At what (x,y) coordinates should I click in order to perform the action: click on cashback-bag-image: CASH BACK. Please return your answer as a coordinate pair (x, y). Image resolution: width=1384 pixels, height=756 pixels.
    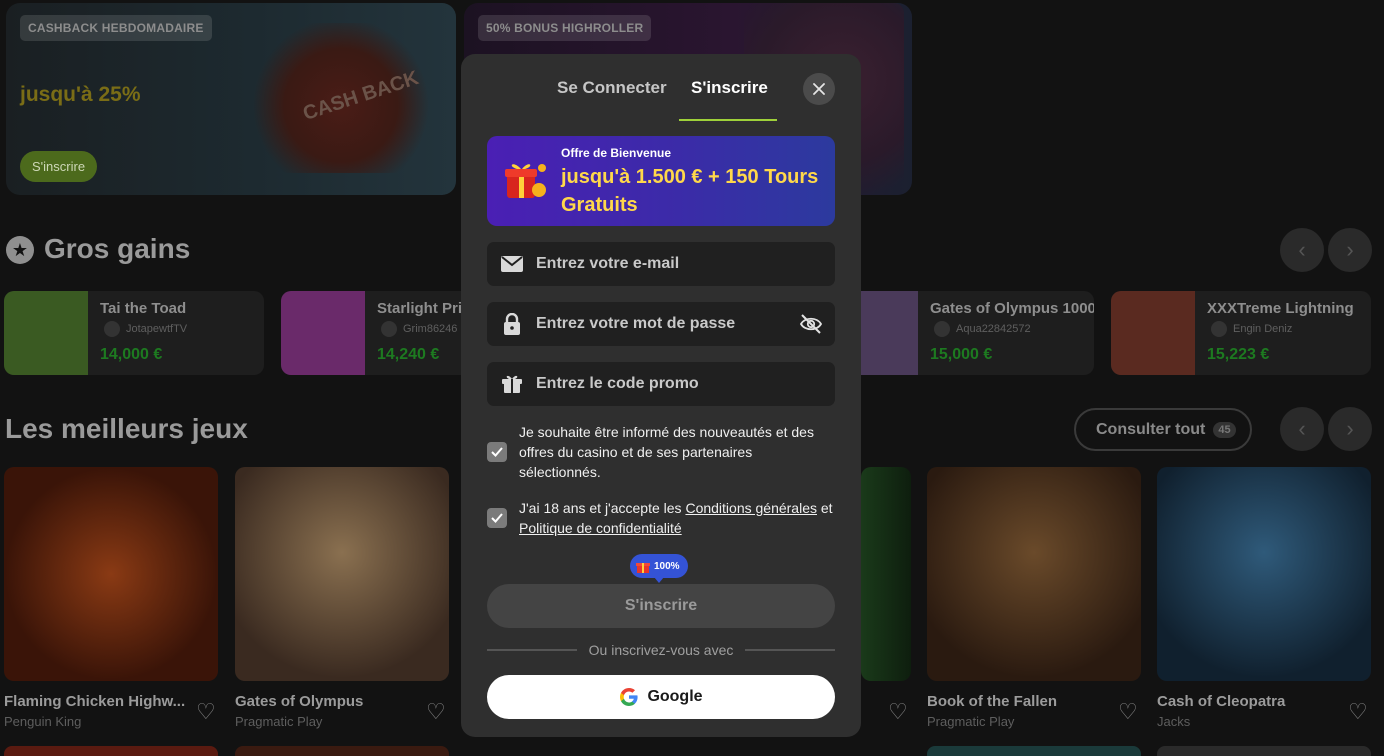
    Looking at the image, I should click on (341, 98).